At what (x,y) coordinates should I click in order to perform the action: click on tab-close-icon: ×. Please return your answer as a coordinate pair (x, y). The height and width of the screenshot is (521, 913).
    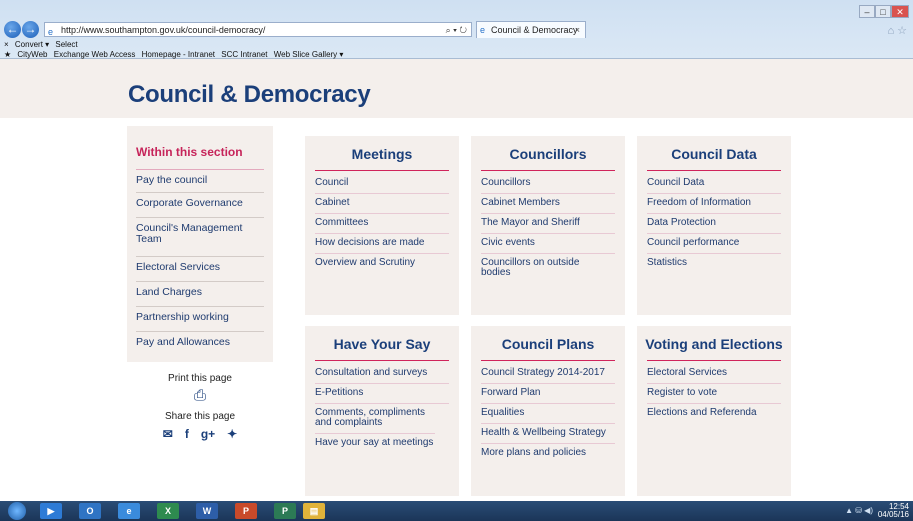
    Looking at the image, I should click on (577, 30).